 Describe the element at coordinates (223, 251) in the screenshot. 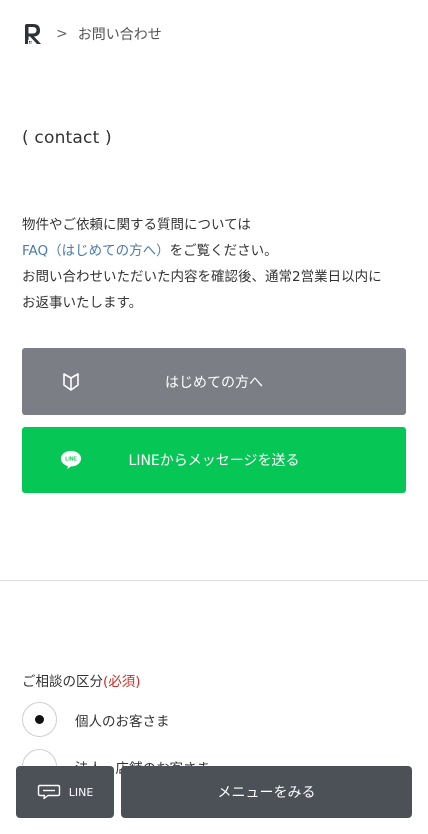

I see `intro-line-2-rest: をご覧ください。` at that location.